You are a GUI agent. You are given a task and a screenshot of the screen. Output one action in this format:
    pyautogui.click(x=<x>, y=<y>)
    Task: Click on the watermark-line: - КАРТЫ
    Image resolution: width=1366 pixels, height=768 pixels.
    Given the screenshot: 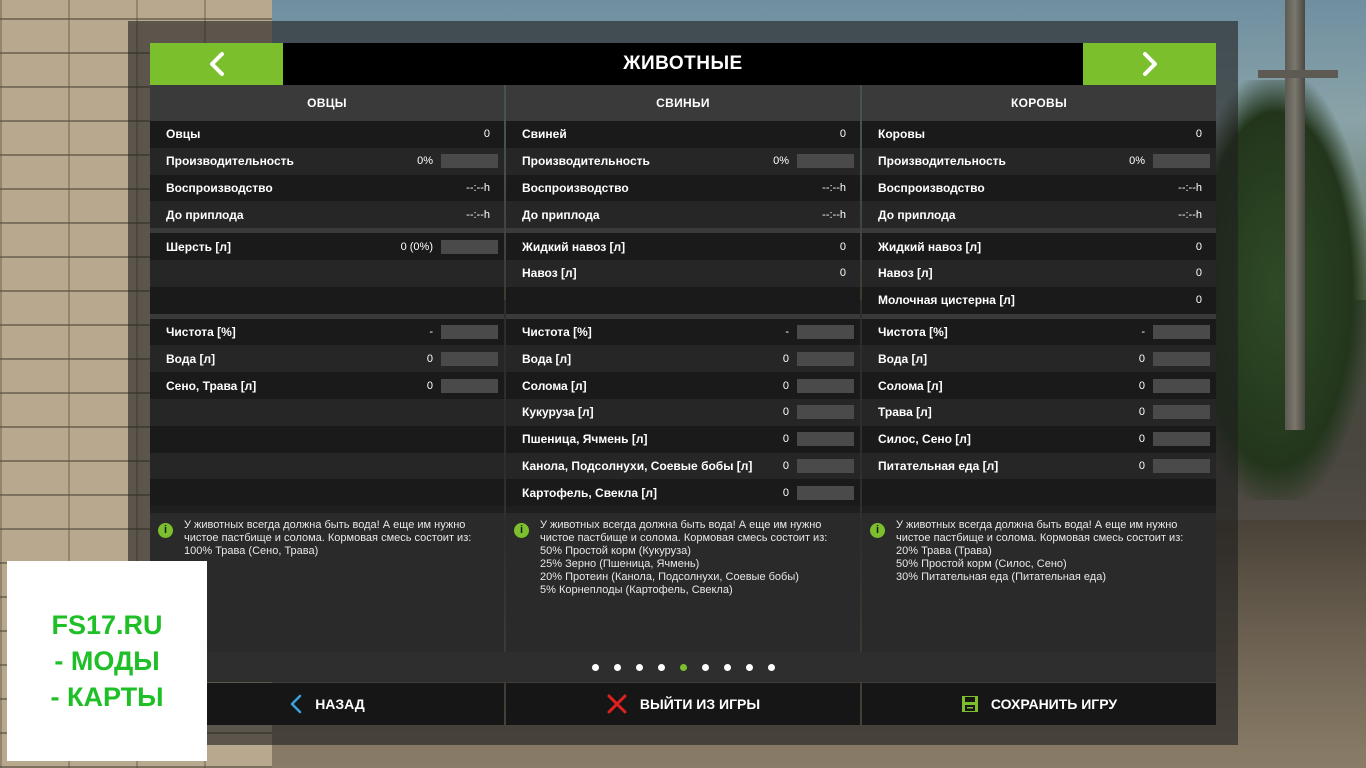 What is the action you would take?
    pyautogui.click(x=107, y=697)
    